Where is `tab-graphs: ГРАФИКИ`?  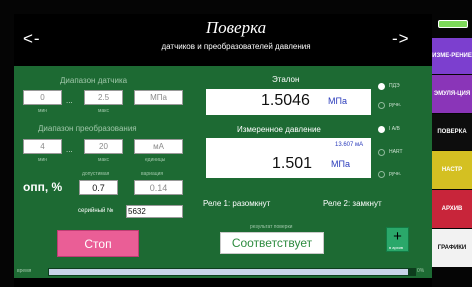
tab-graphs: ГРАФИКИ is located at coordinates (452, 248).